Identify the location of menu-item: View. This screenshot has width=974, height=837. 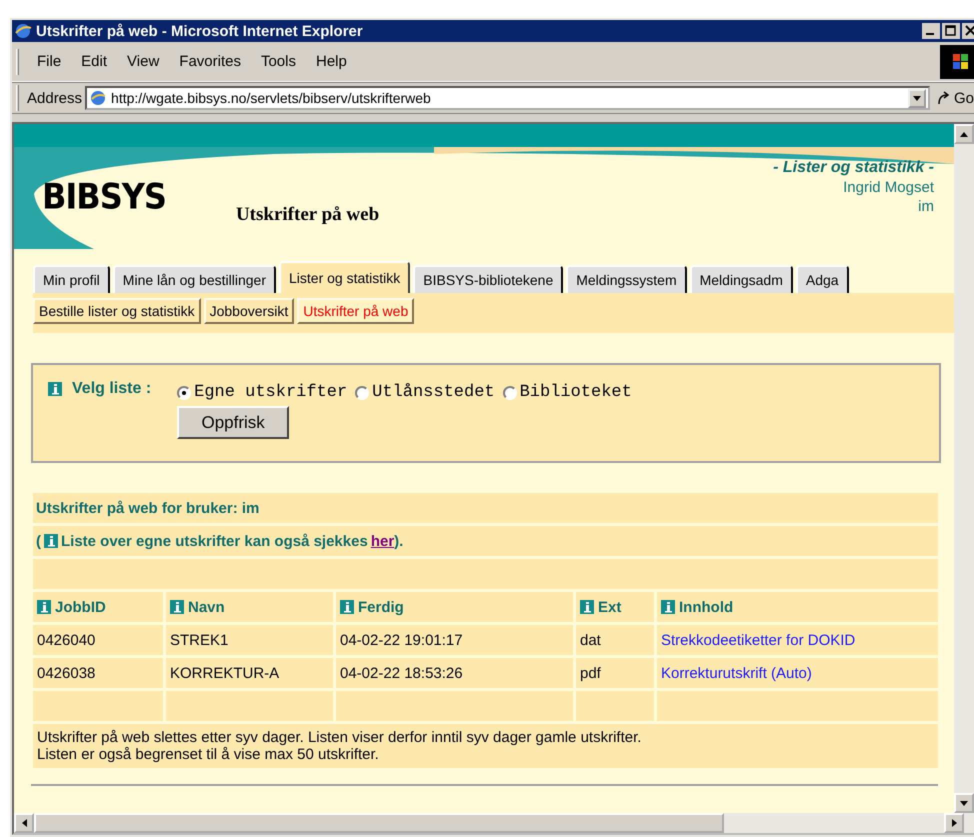
(143, 61).